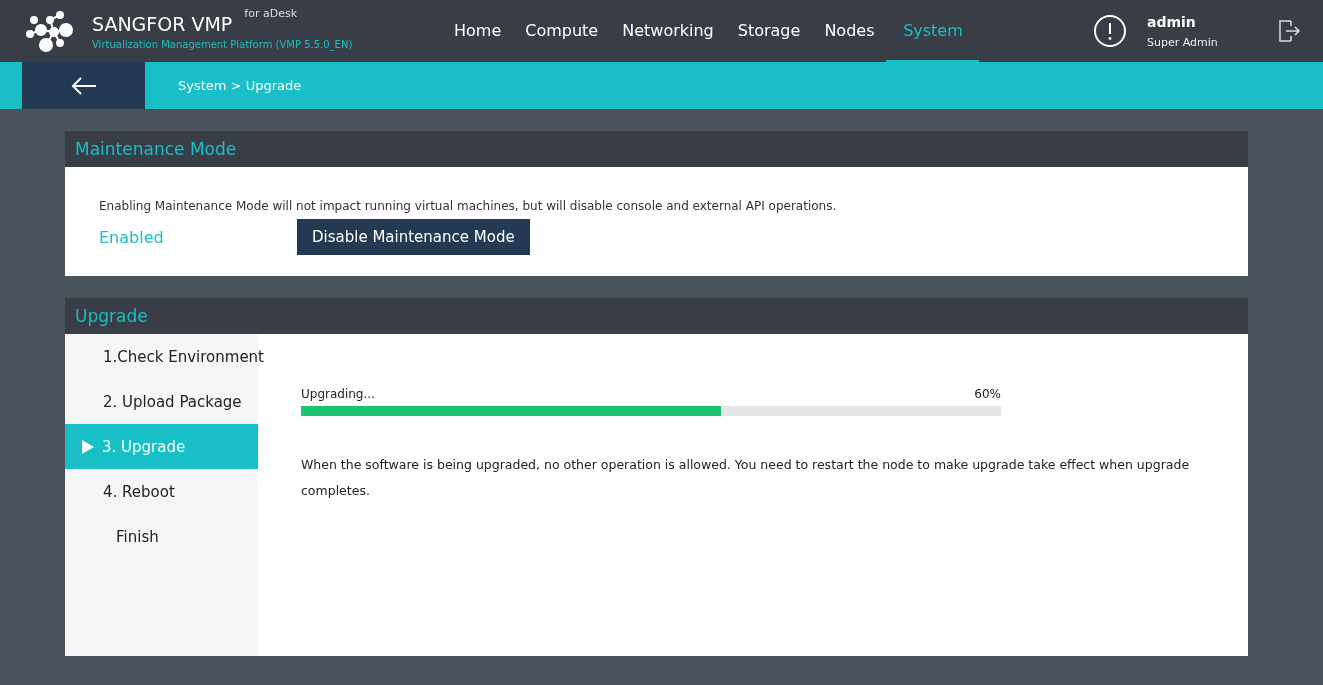 The width and height of the screenshot is (1323, 685). Describe the element at coordinates (668, 31) in the screenshot. I see `nav-tab: Networking` at that location.